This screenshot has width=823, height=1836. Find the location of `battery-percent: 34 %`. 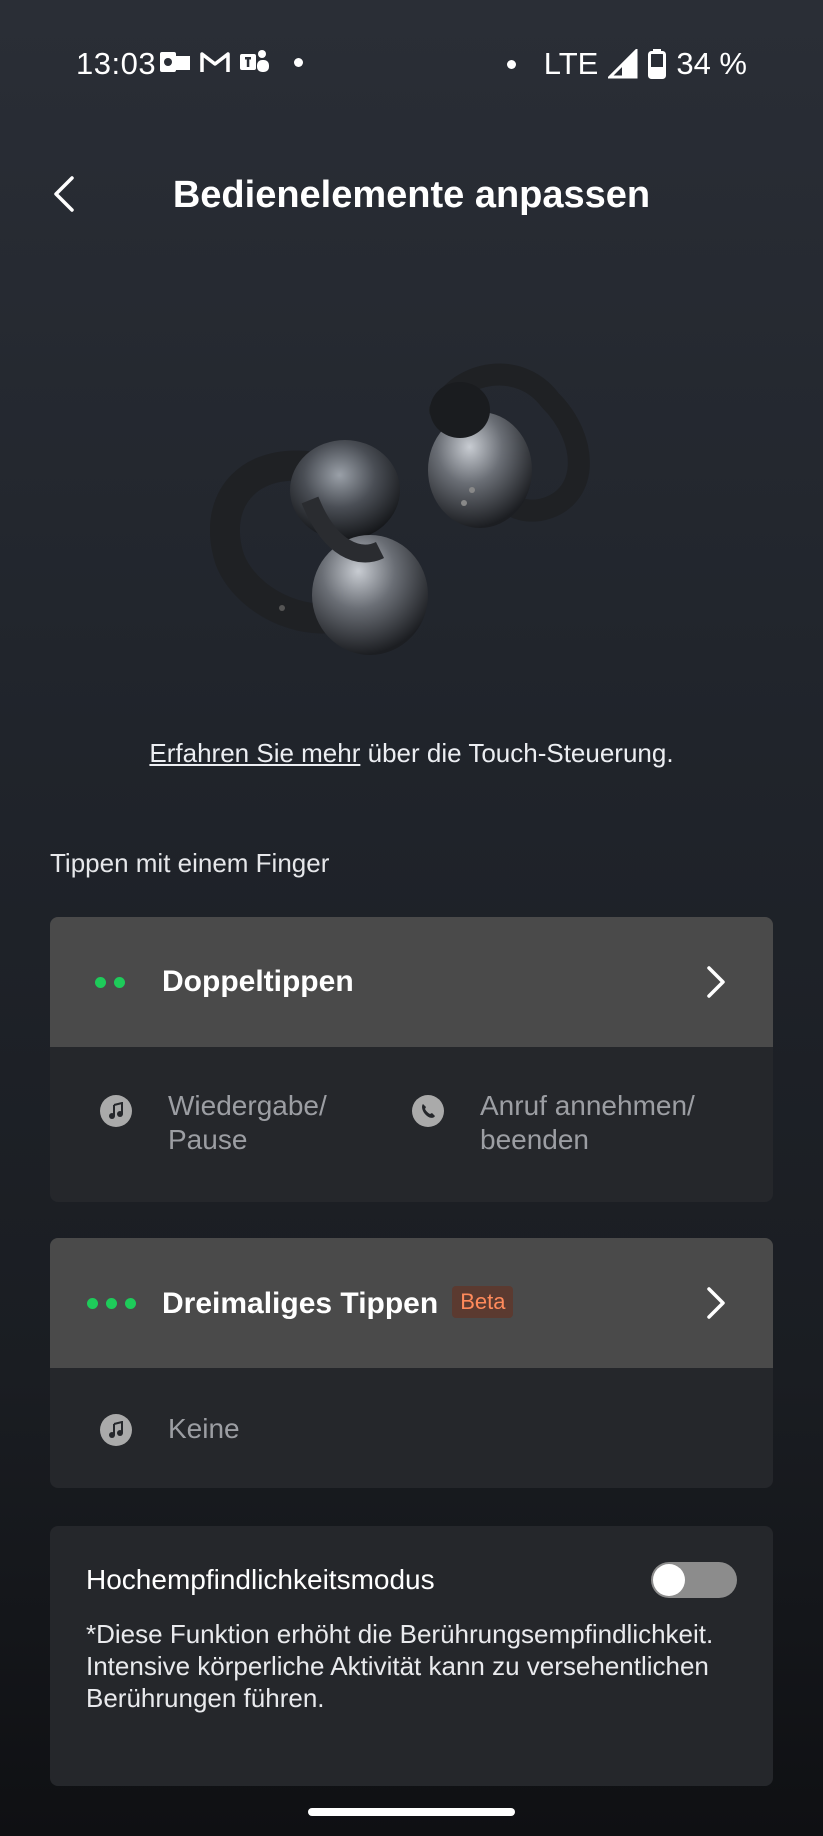

battery-percent: 34 % is located at coordinates (711, 63).